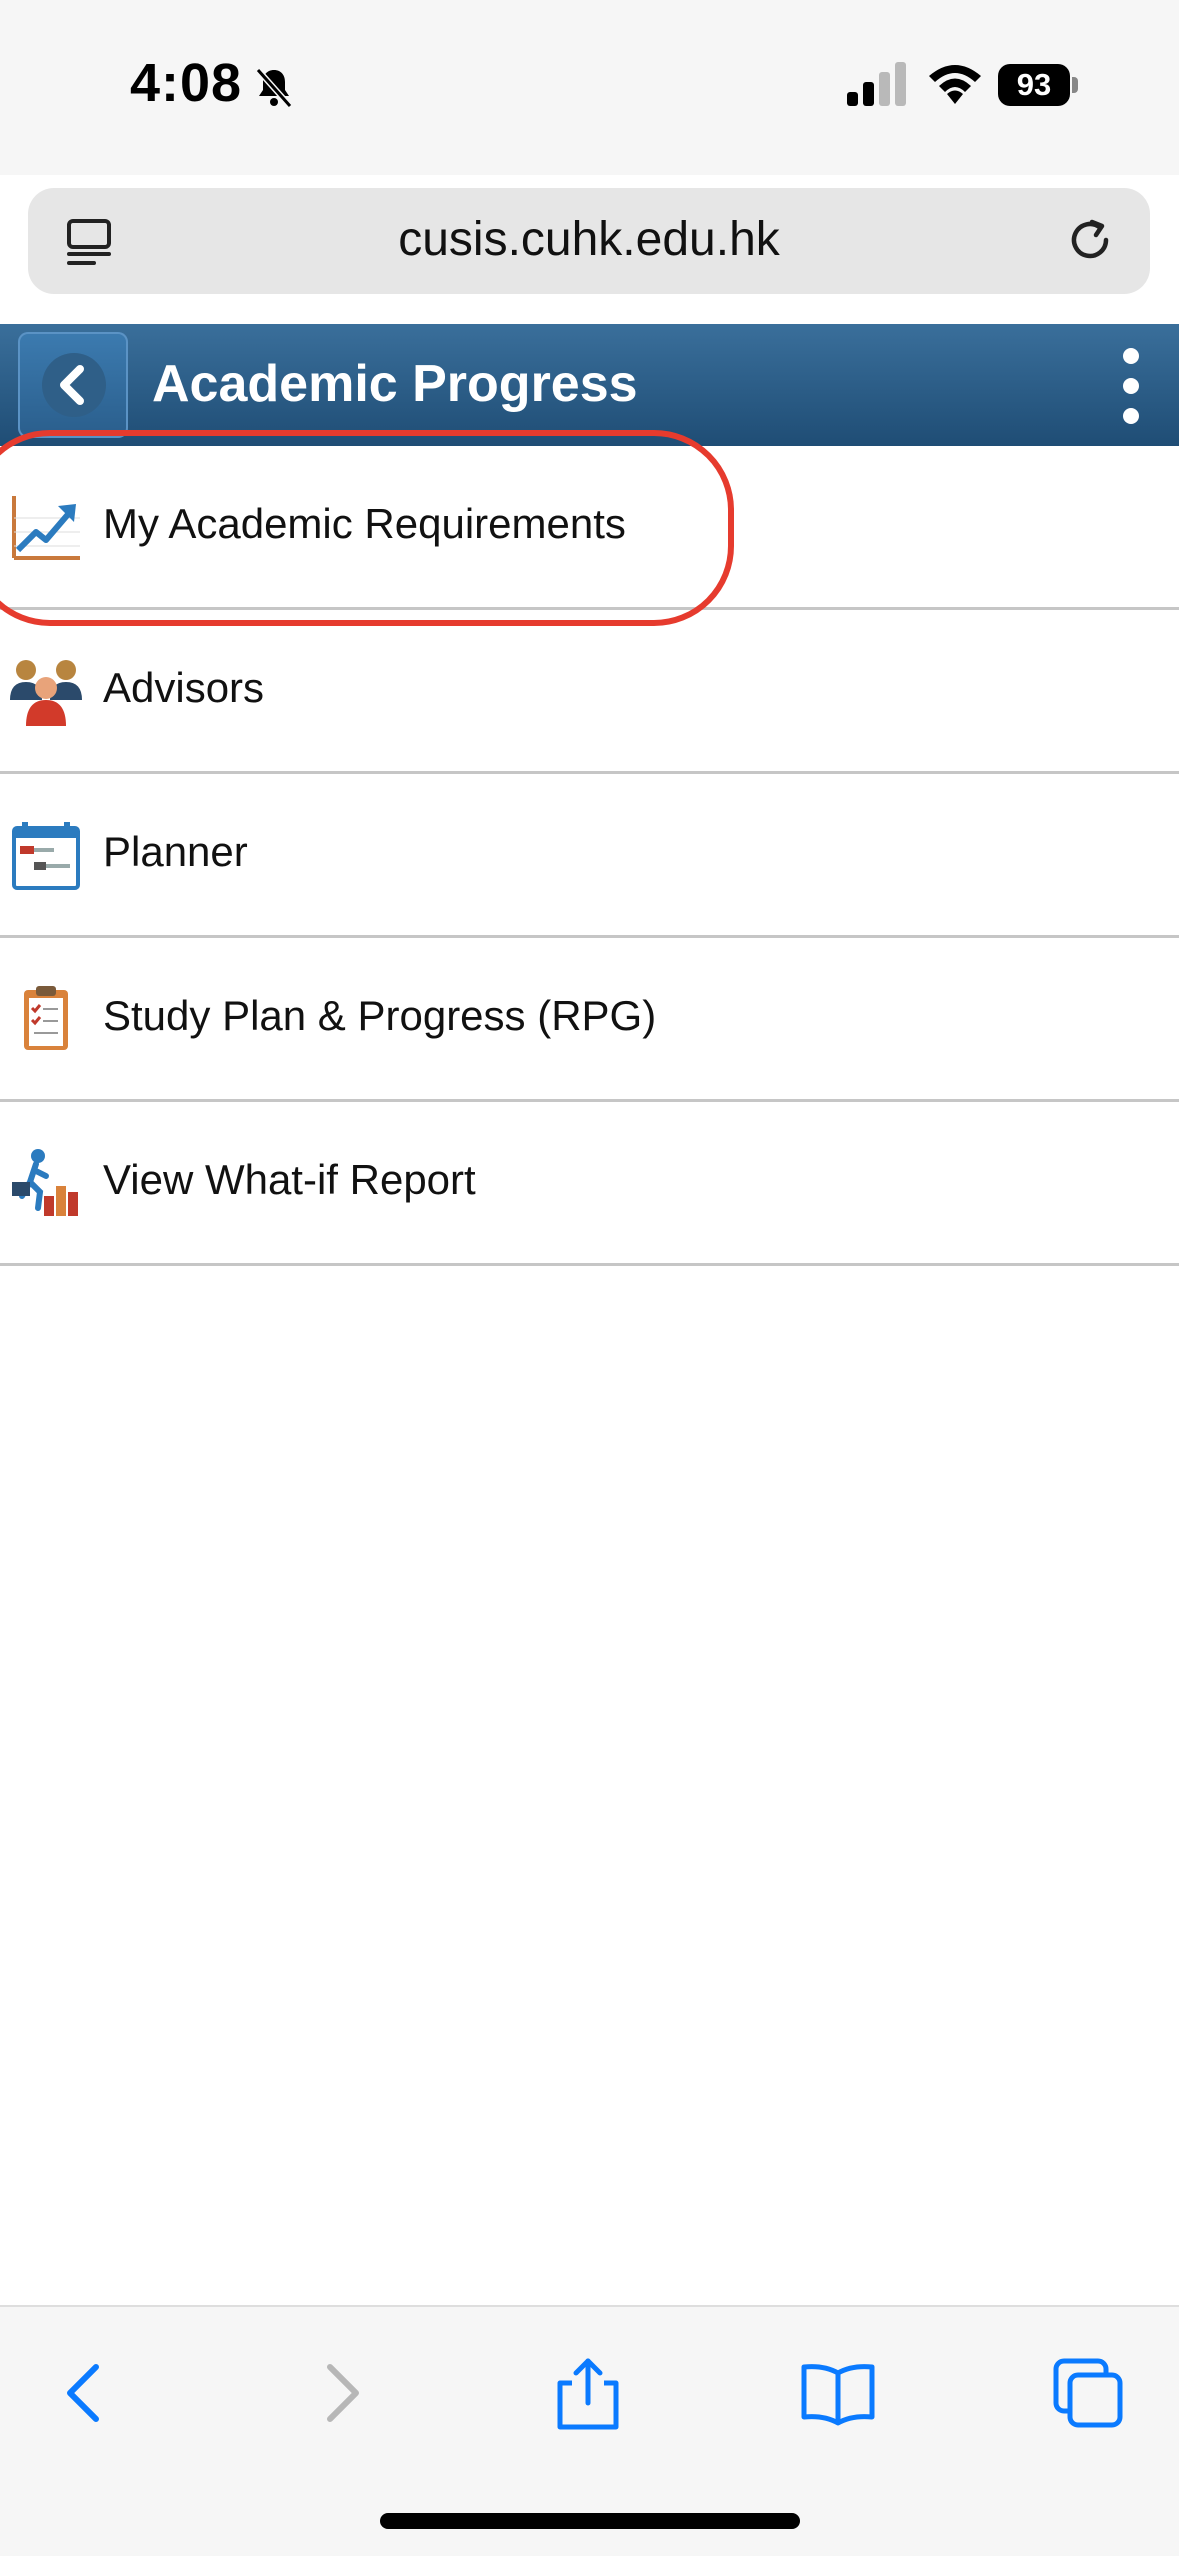  I want to click on share-icon, so click(588, 2393).